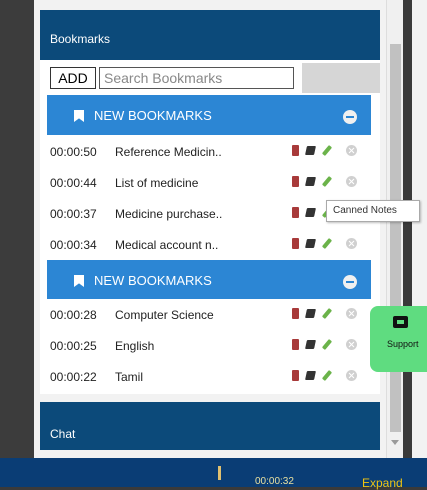 This screenshot has width=427, height=490. What do you see at coordinates (382, 483) in the screenshot?
I see `expand-button: Expand` at bounding box center [382, 483].